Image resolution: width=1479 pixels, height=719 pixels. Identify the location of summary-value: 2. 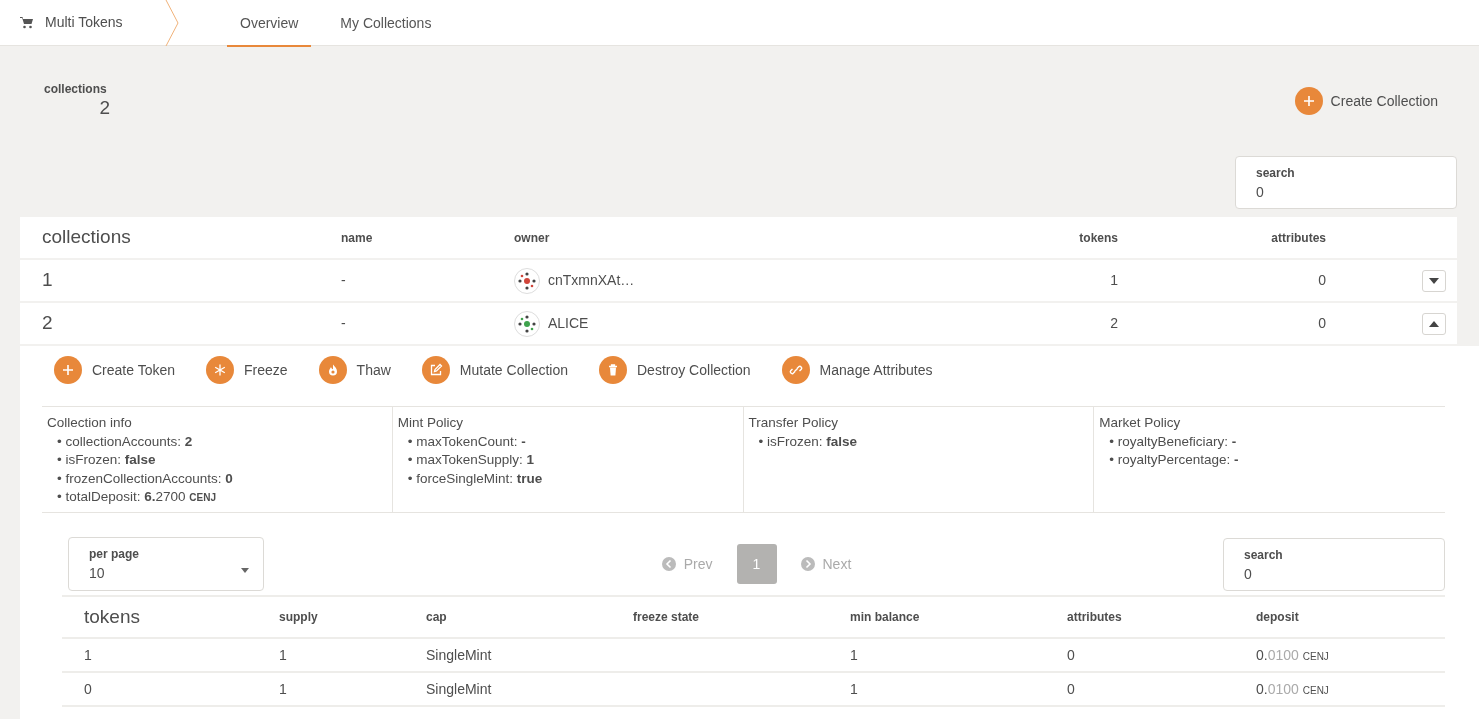
(104, 107).